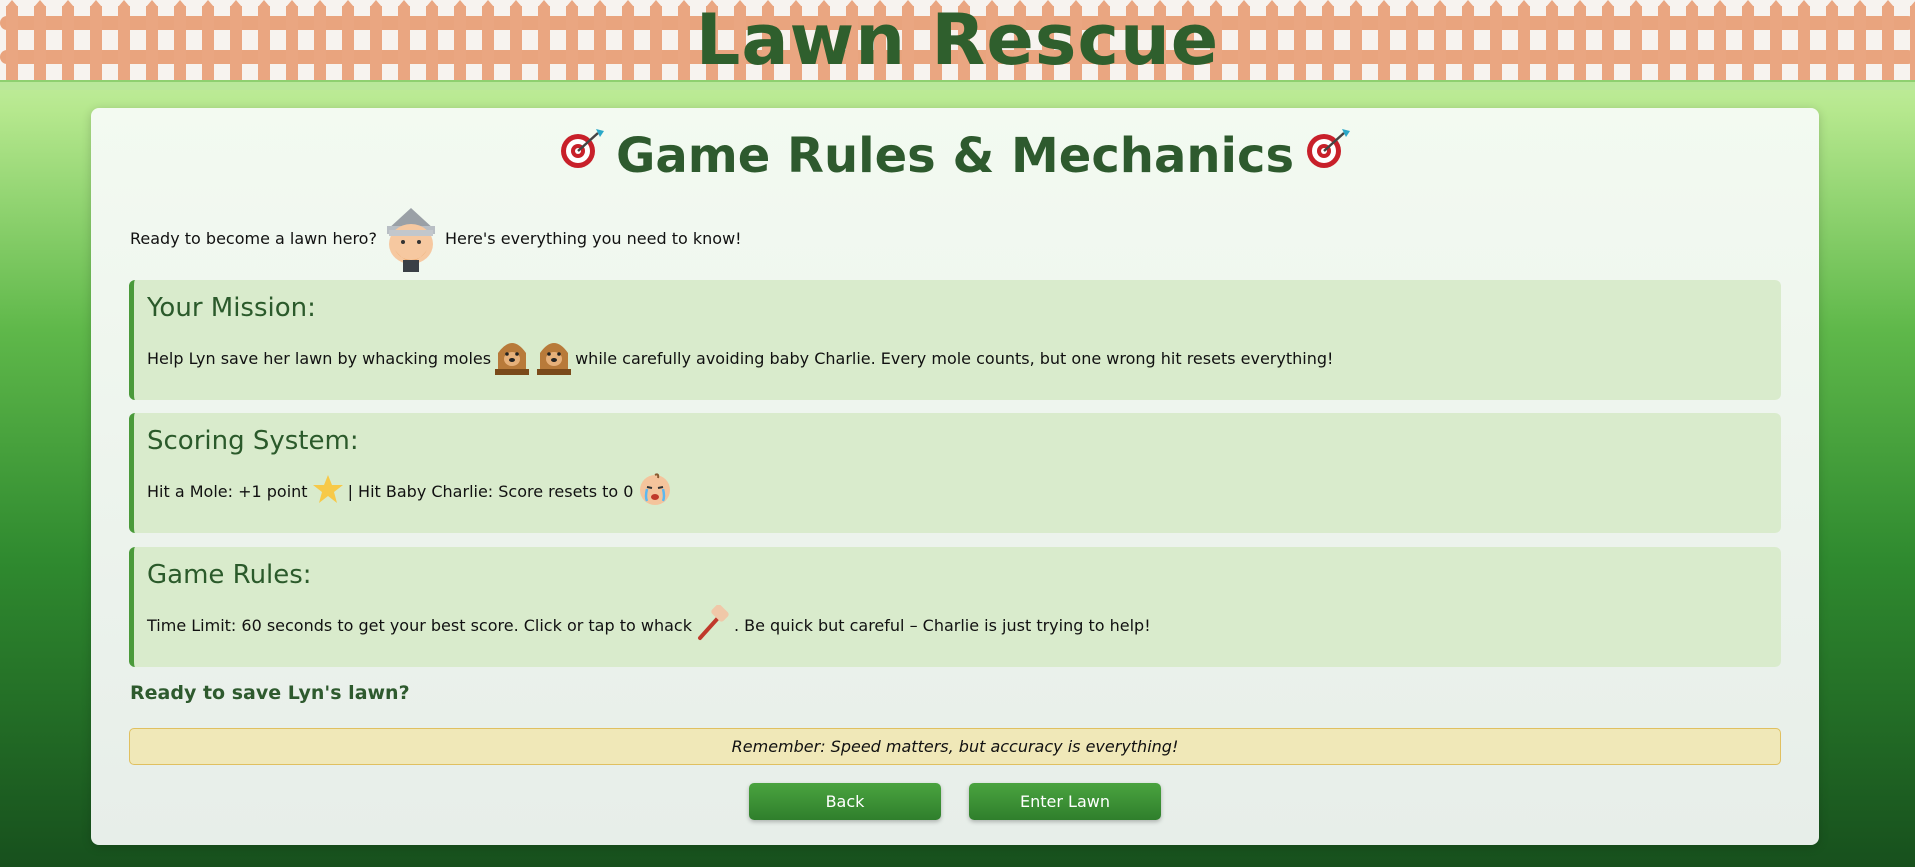 This screenshot has height=867, width=1915. What do you see at coordinates (845, 801) in the screenshot?
I see `back-button: Back` at bounding box center [845, 801].